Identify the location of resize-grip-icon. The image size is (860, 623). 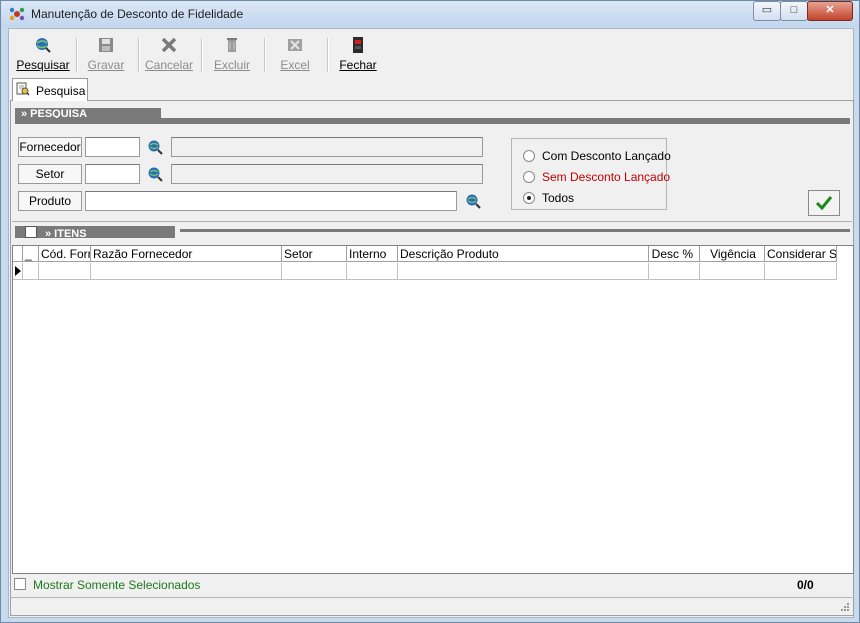
(844, 606).